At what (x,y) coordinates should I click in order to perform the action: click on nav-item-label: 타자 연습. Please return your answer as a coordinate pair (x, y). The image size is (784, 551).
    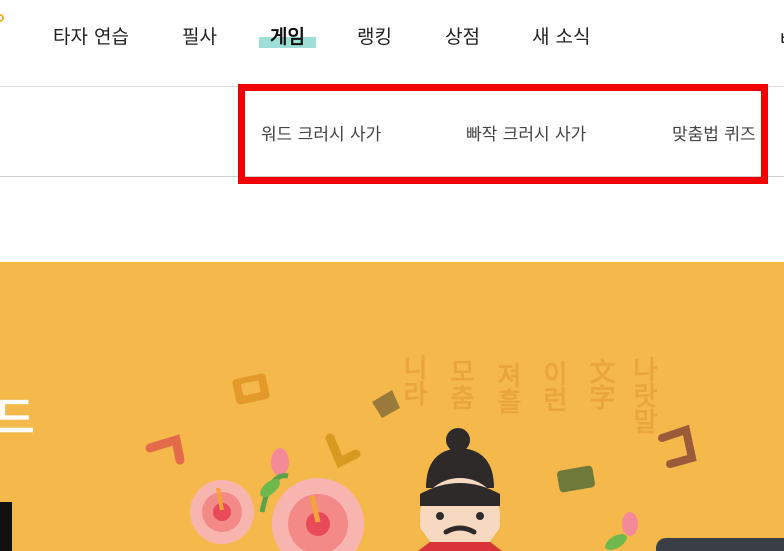
    Looking at the image, I should click on (91, 37).